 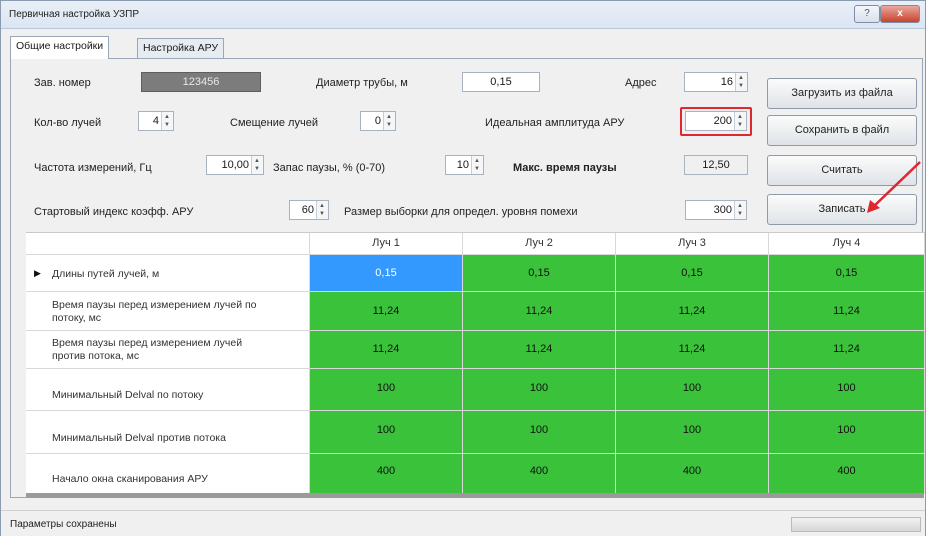 What do you see at coordinates (274, 123) in the screenshot?
I see `offset-label: Смещение лучей` at bounding box center [274, 123].